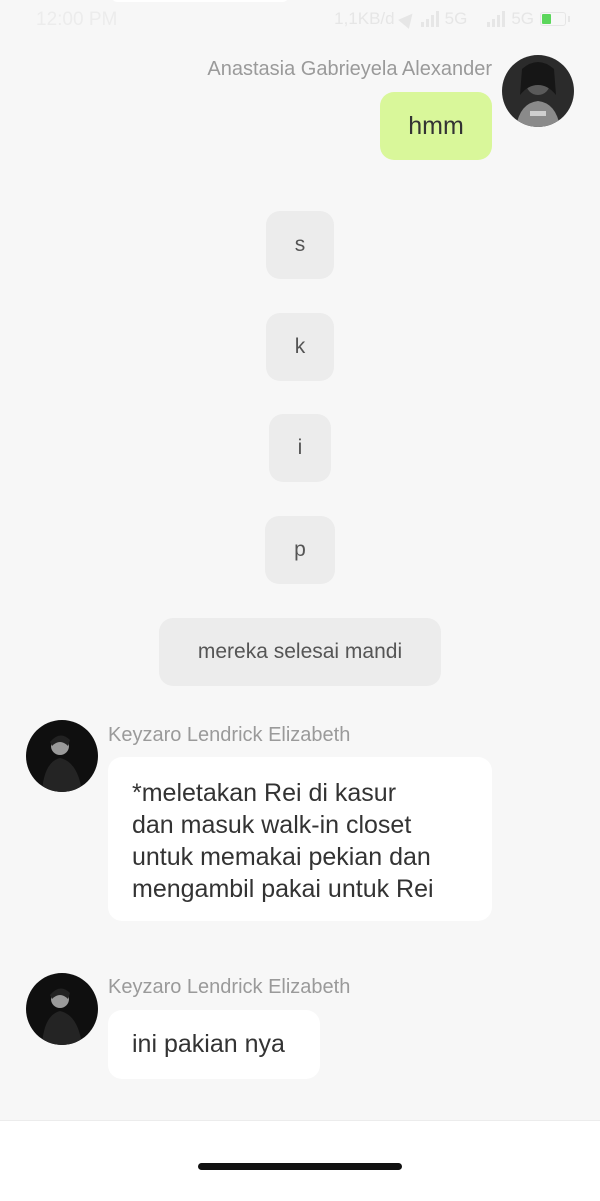 Image resolution: width=600 pixels, height=1201 pixels. I want to click on incoming-message-bubble: ini pakian nya, so click(214, 1044).